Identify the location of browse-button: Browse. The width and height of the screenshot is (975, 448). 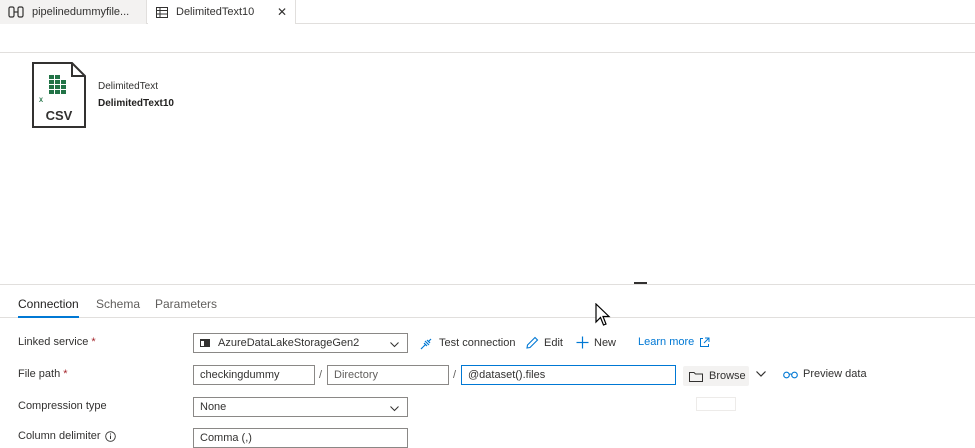
(716, 376).